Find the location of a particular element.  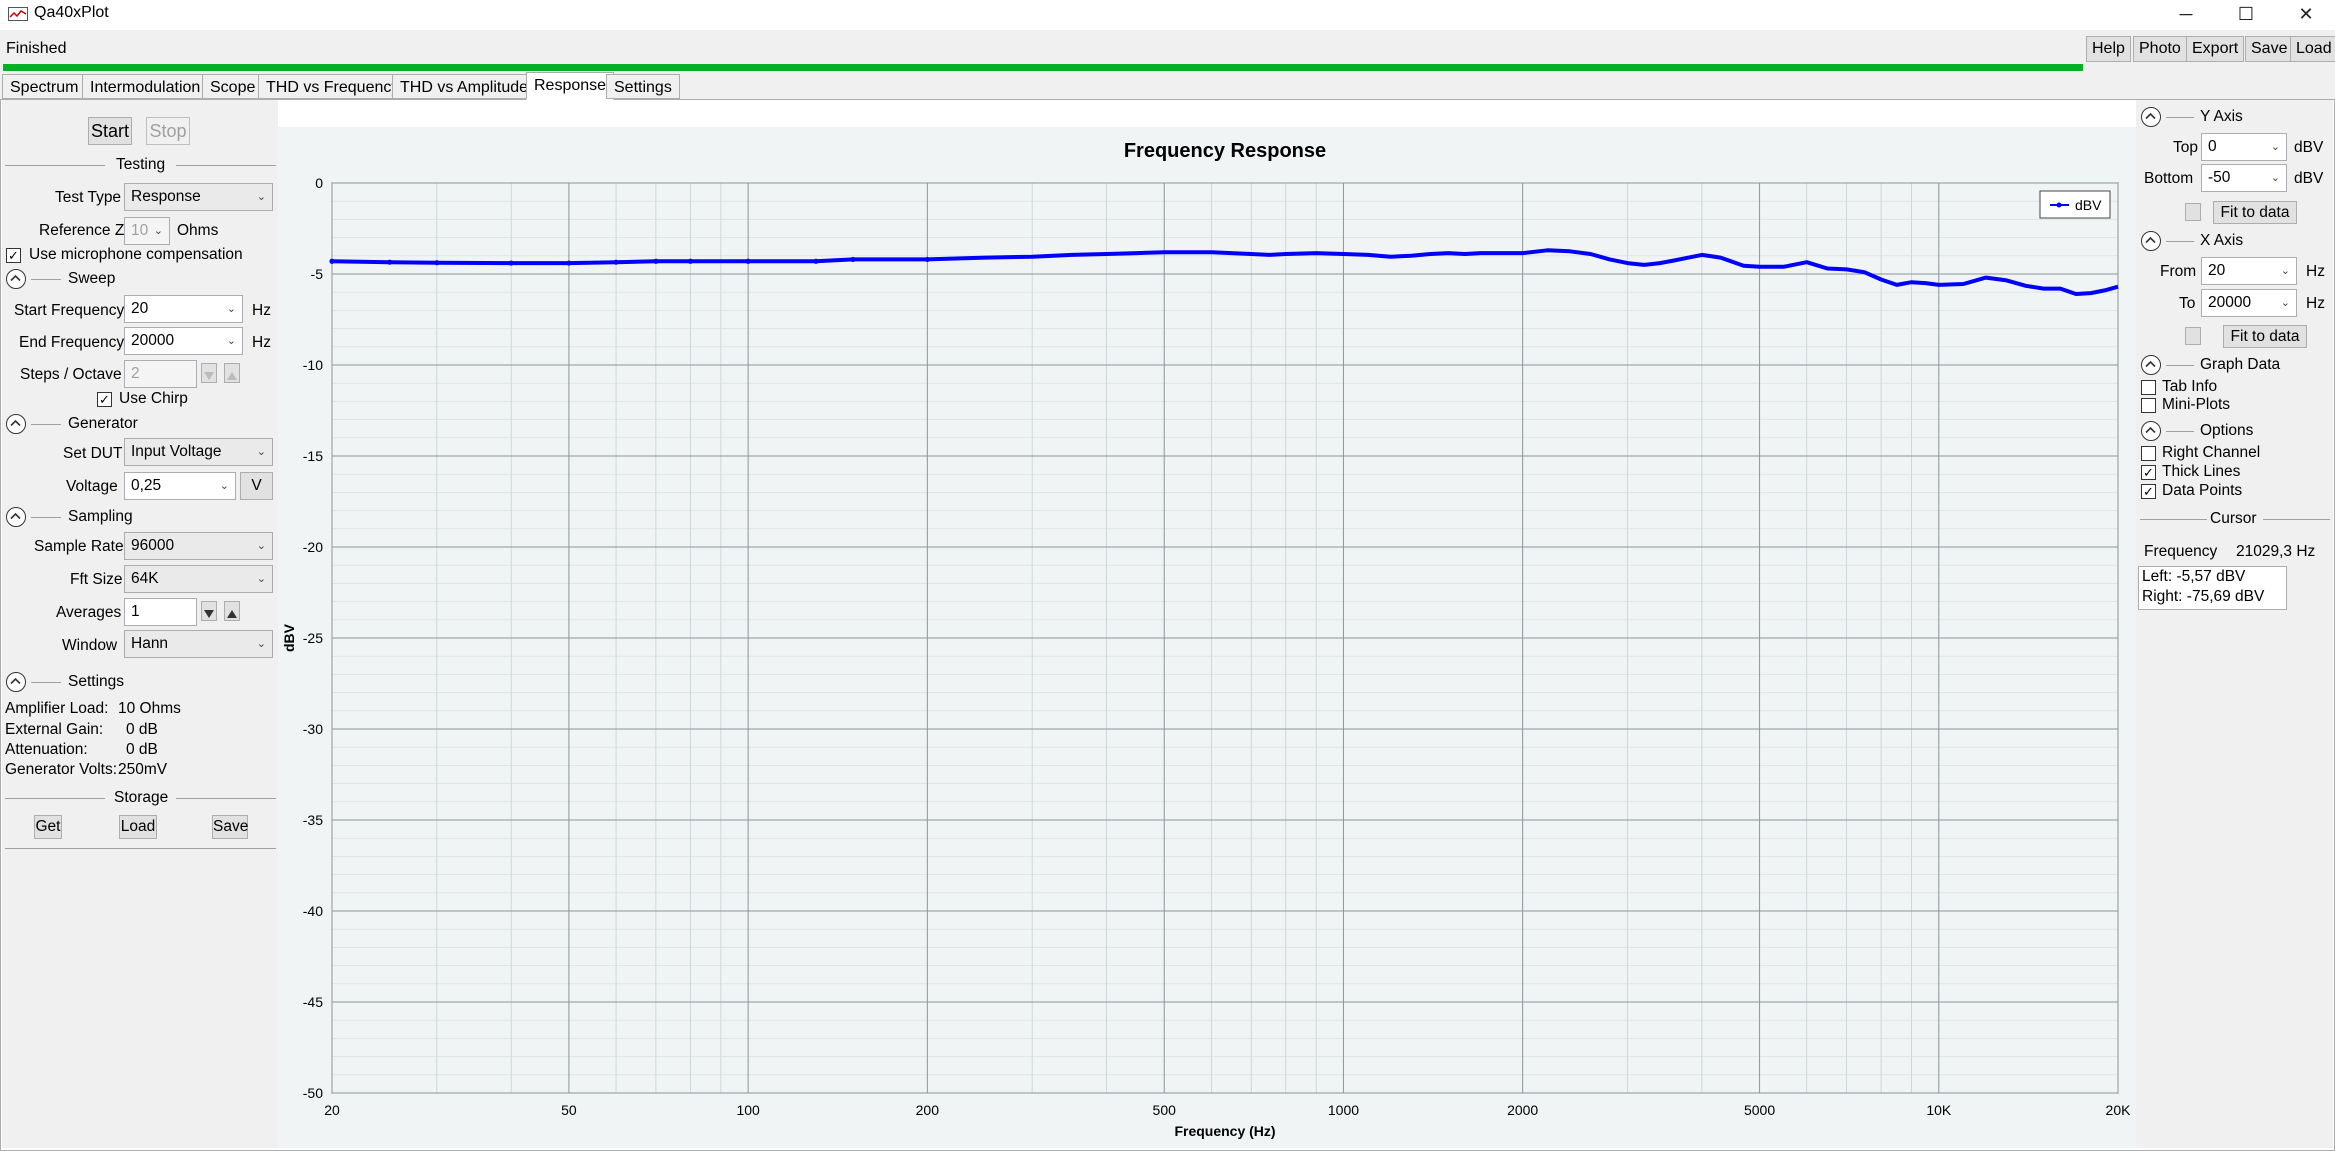

y-lock-button is located at coordinates (2193, 212).